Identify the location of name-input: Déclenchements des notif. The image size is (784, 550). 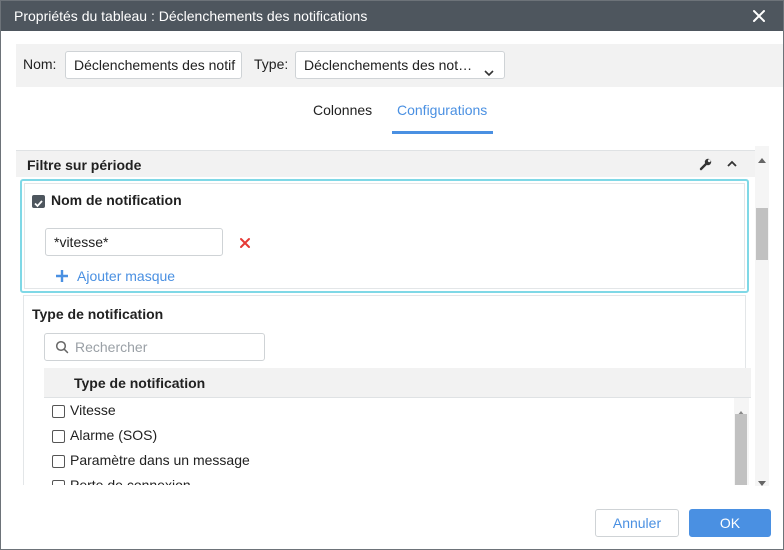
(153, 65).